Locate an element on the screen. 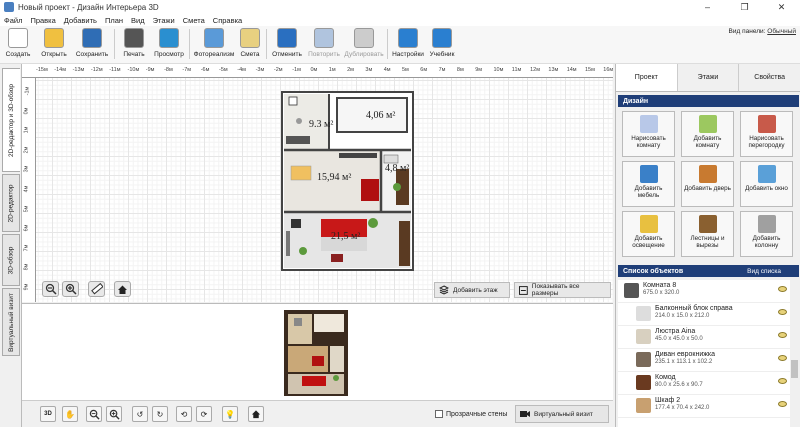  tab-floors: Этажи is located at coordinates (709, 77).